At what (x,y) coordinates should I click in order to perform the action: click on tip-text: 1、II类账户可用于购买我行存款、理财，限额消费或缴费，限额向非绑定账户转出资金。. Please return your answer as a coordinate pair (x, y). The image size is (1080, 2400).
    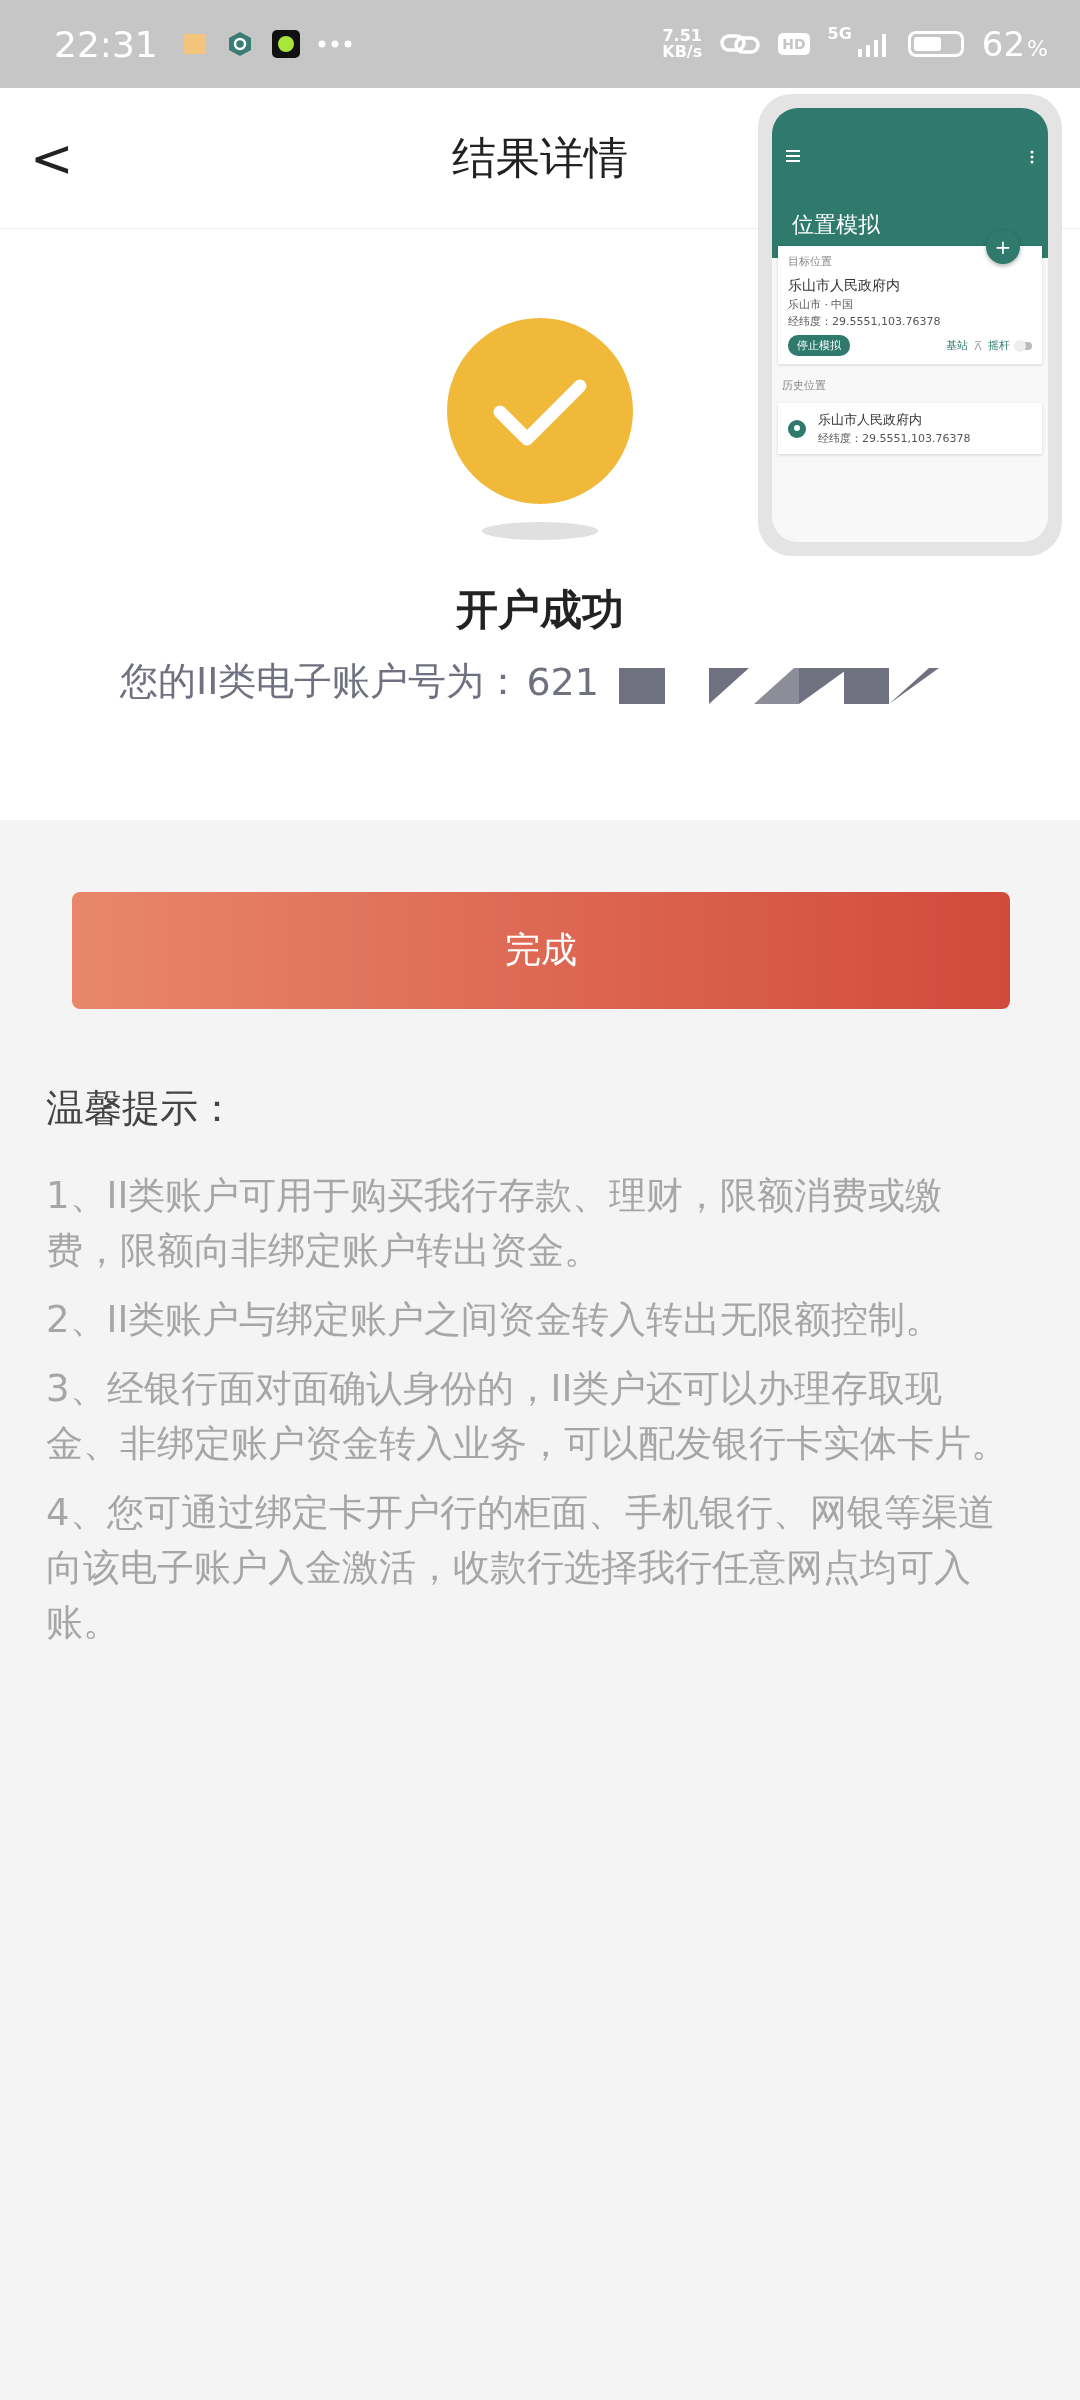
    Looking at the image, I should click on (495, 1223).